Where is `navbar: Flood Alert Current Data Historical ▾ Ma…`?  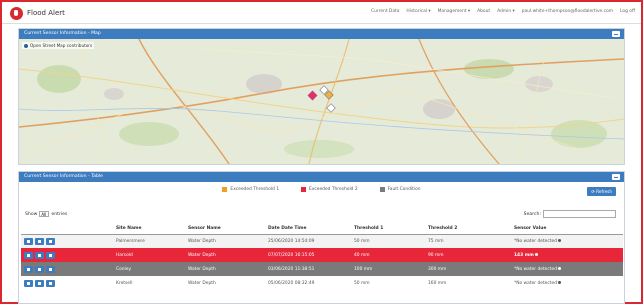 navbar: Flood Alert Current Data Historical ▾ Ma… is located at coordinates (321, 13).